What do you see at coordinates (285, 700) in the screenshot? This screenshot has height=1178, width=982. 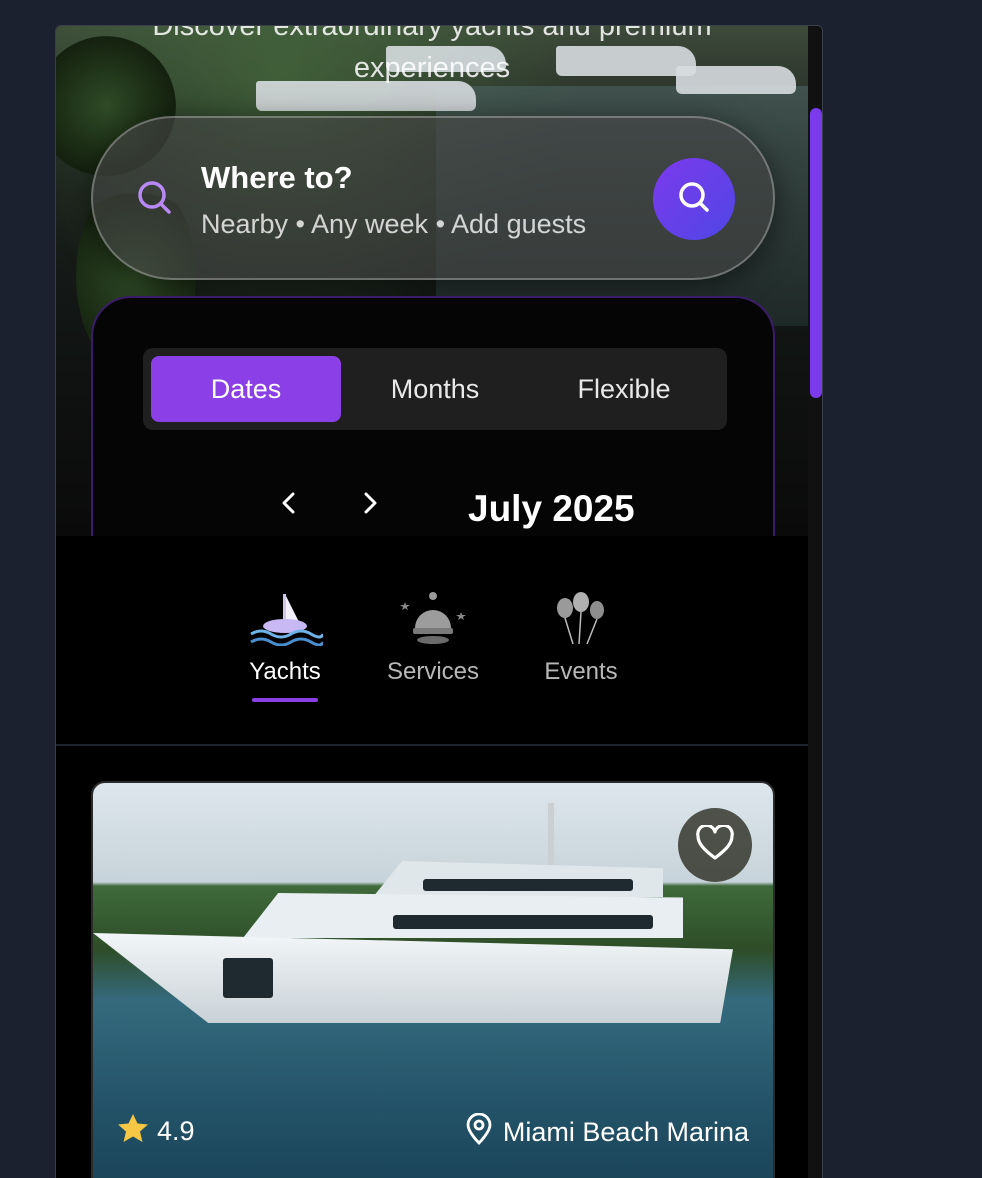 I see `active-tab-indicator` at bounding box center [285, 700].